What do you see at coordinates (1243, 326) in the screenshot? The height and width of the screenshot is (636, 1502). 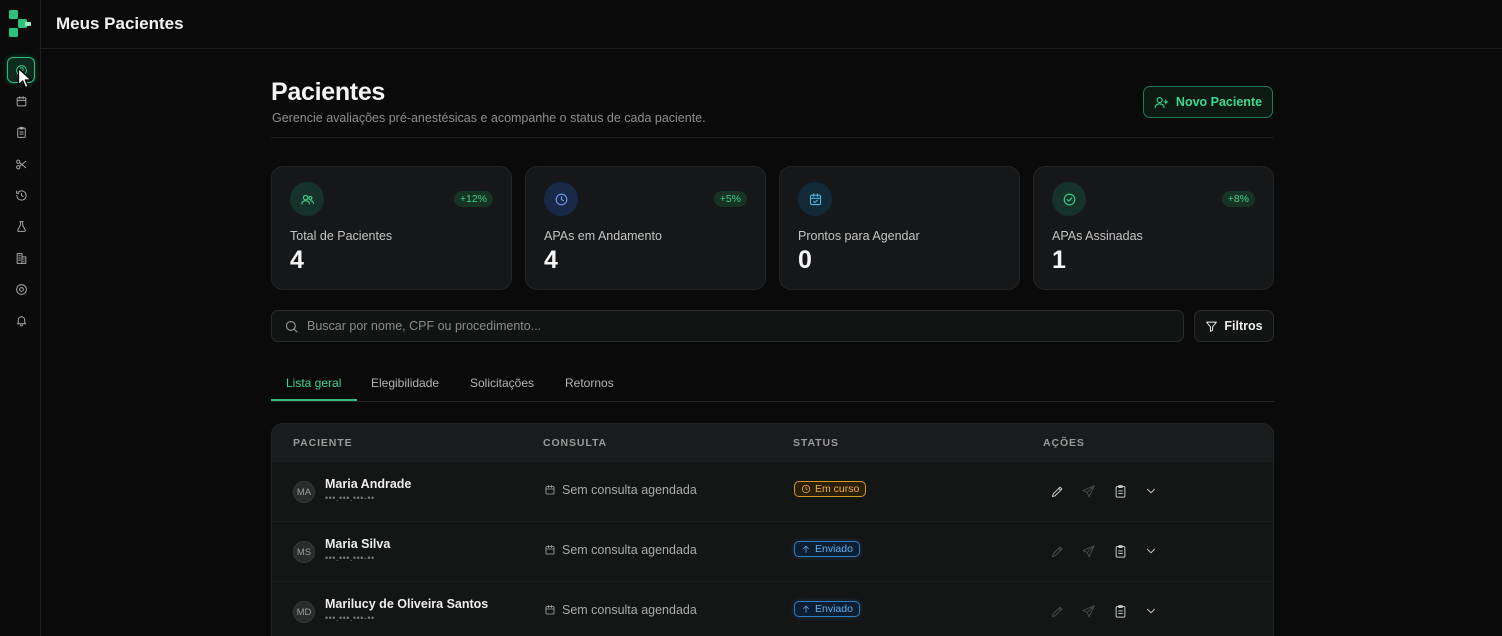 I see `filters-label: Filtros` at bounding box center [1243, 326].